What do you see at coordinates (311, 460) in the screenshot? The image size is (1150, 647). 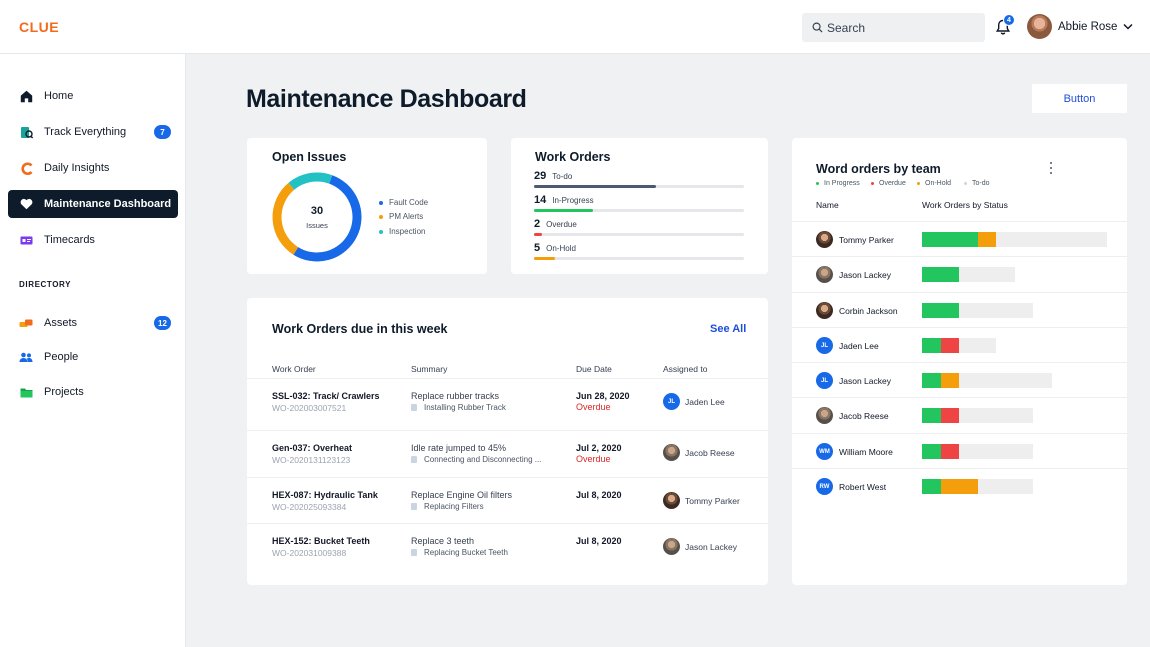 I see `work-order-id: WO-2020131123123` at bounding box center [311, 460].